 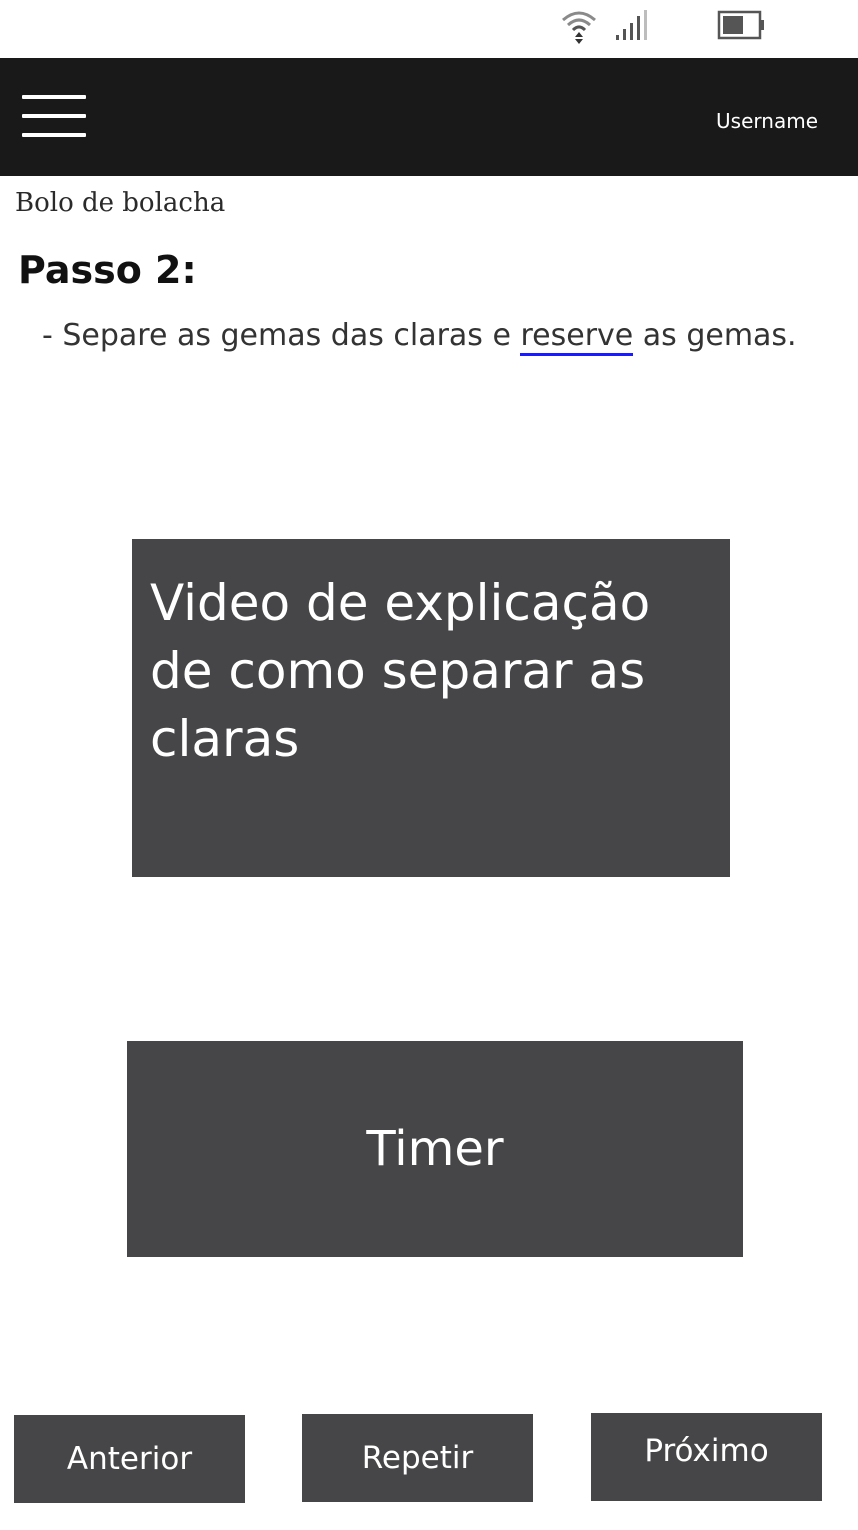 I want to click on hamburger-menu-icon, so click(x=55, y=117).